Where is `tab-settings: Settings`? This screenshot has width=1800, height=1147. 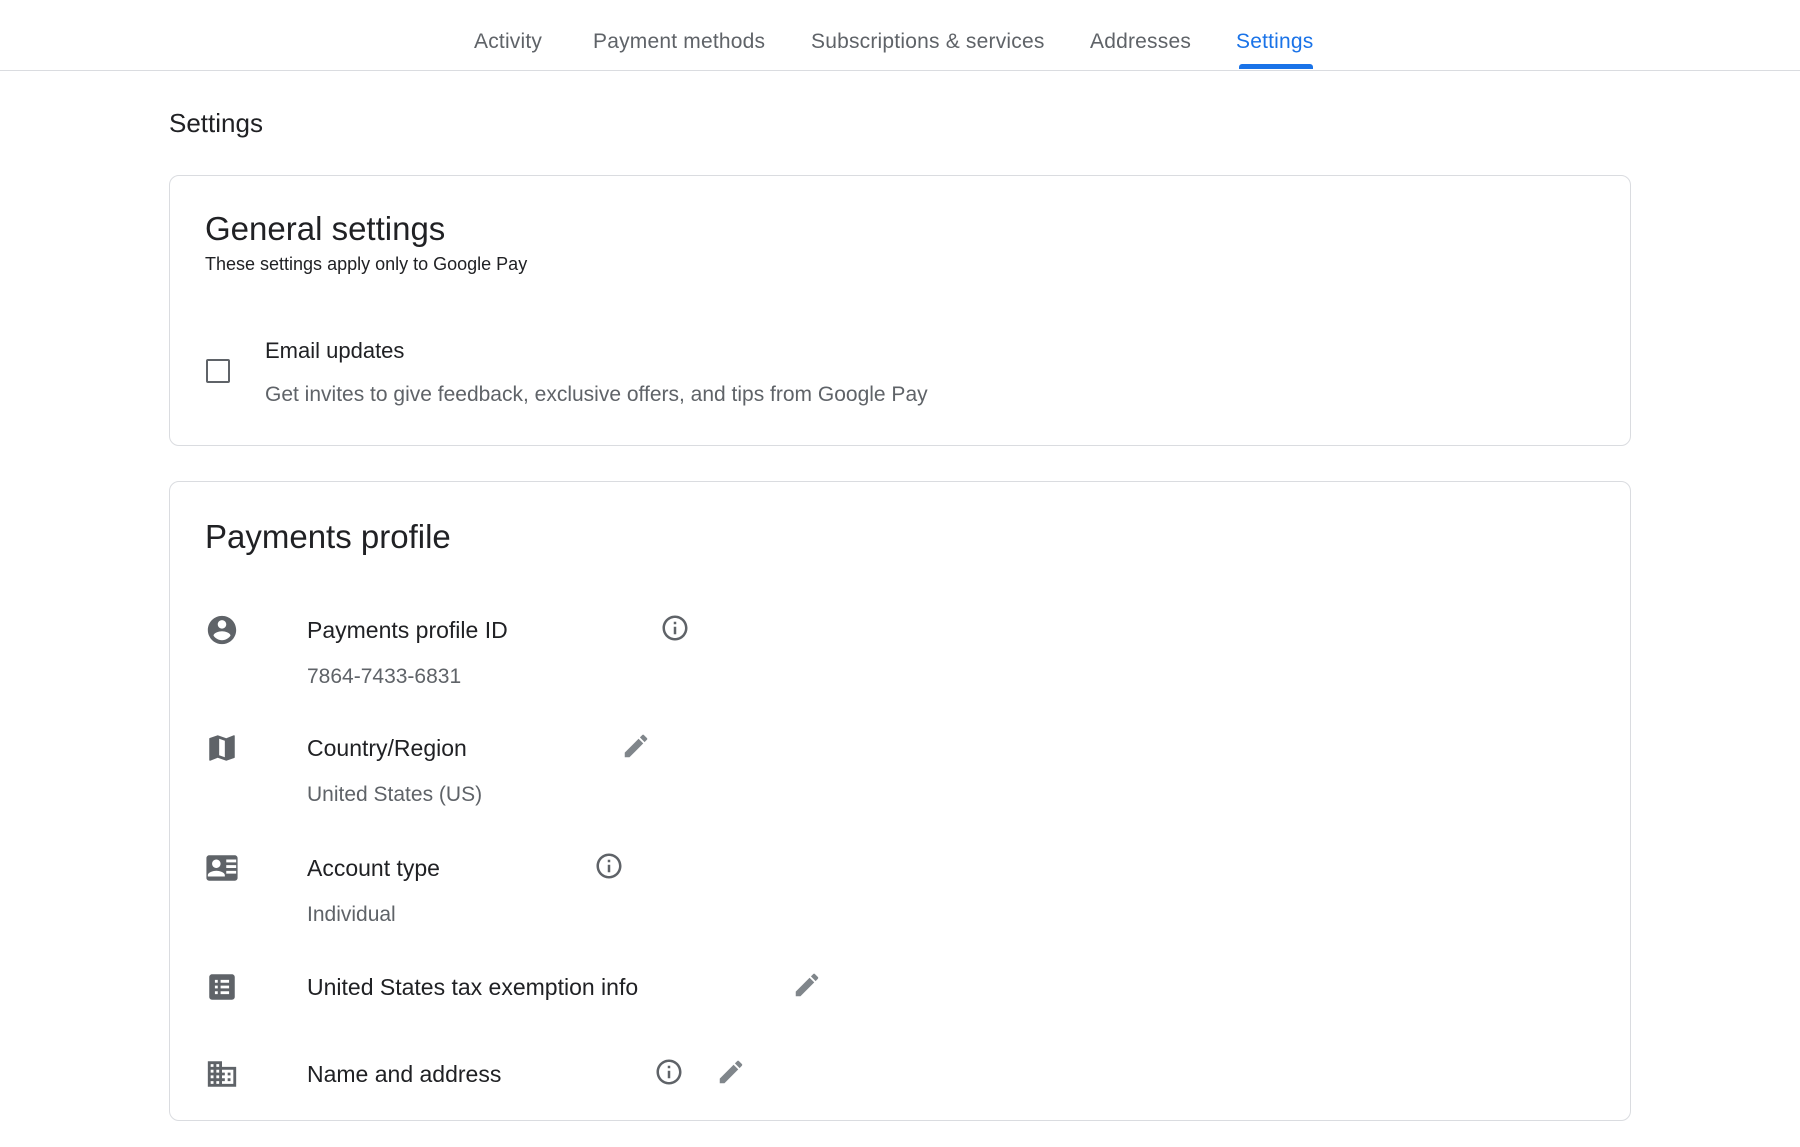 tab-settings: Settings is located at coordinates (1274, 42).